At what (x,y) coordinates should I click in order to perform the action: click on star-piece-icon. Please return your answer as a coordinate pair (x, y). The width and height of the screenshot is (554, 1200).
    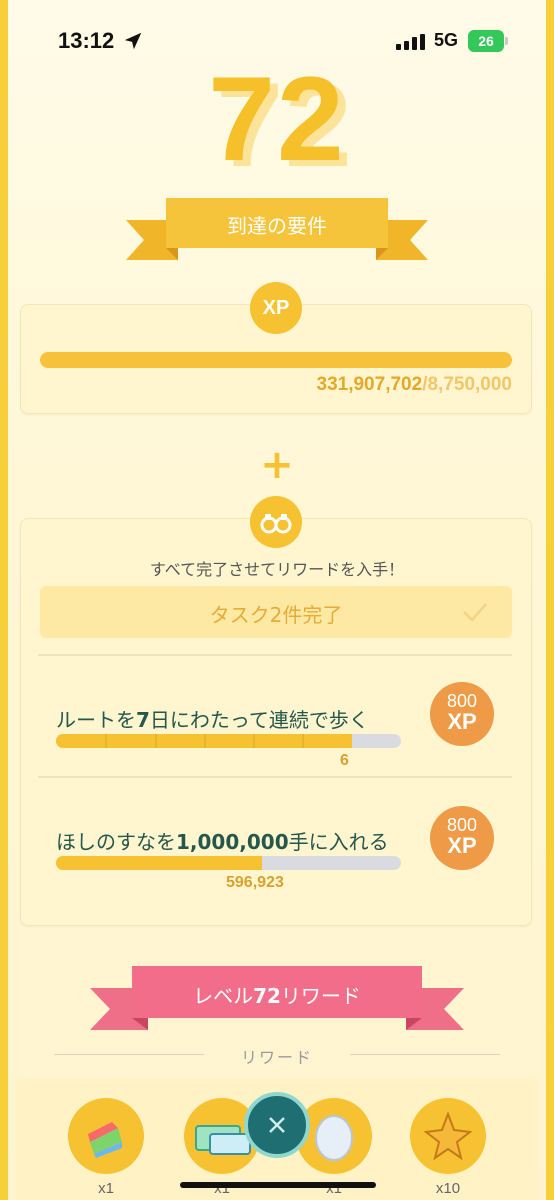
    Looking at the image, I should click on (448, 1136).